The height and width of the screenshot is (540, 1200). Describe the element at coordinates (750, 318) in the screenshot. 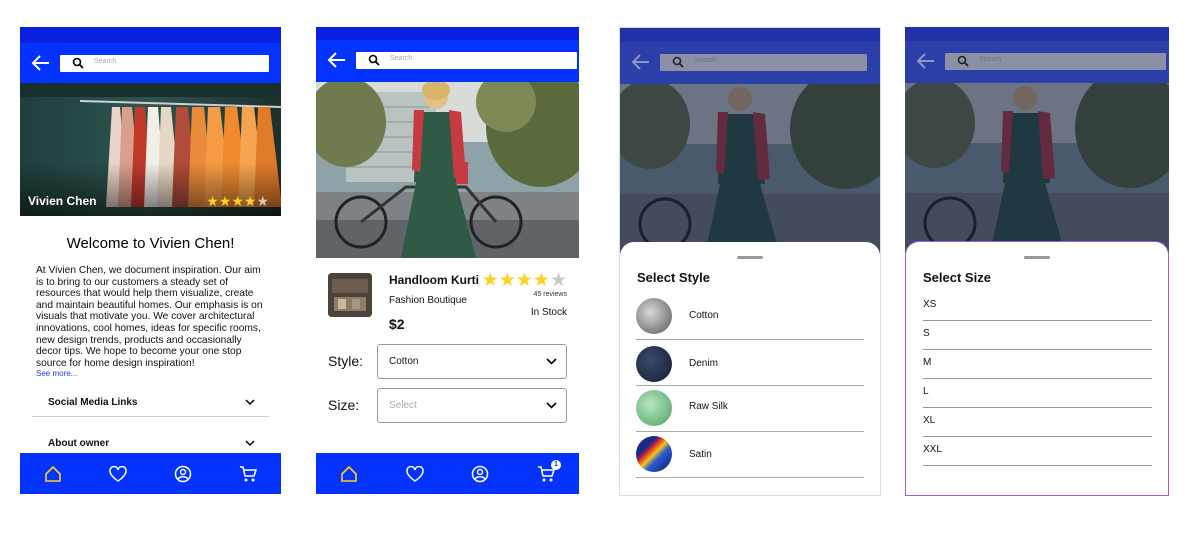

I see `style-option-cotton: Cotton` at that location.